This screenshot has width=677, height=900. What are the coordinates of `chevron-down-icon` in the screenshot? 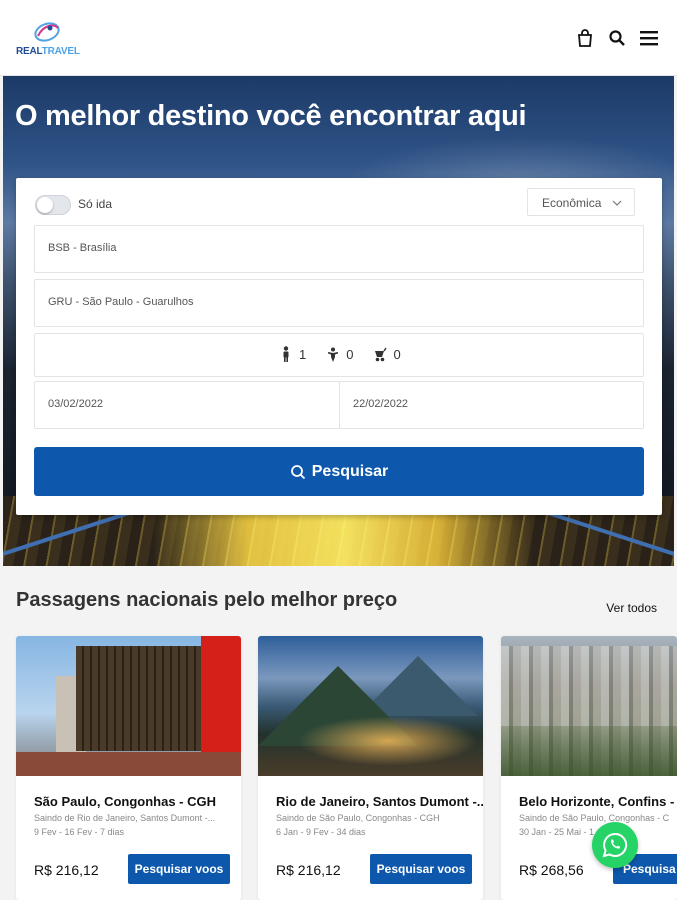 It's located at (617, 203).